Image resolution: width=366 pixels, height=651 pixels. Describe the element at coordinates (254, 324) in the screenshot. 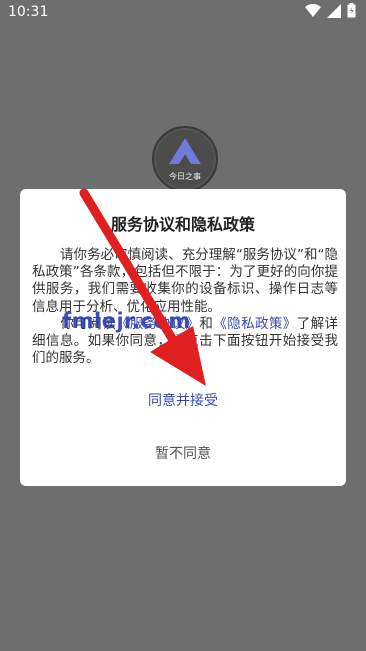

I see `privacy-policy-link: 《隐私政策》` at that location.